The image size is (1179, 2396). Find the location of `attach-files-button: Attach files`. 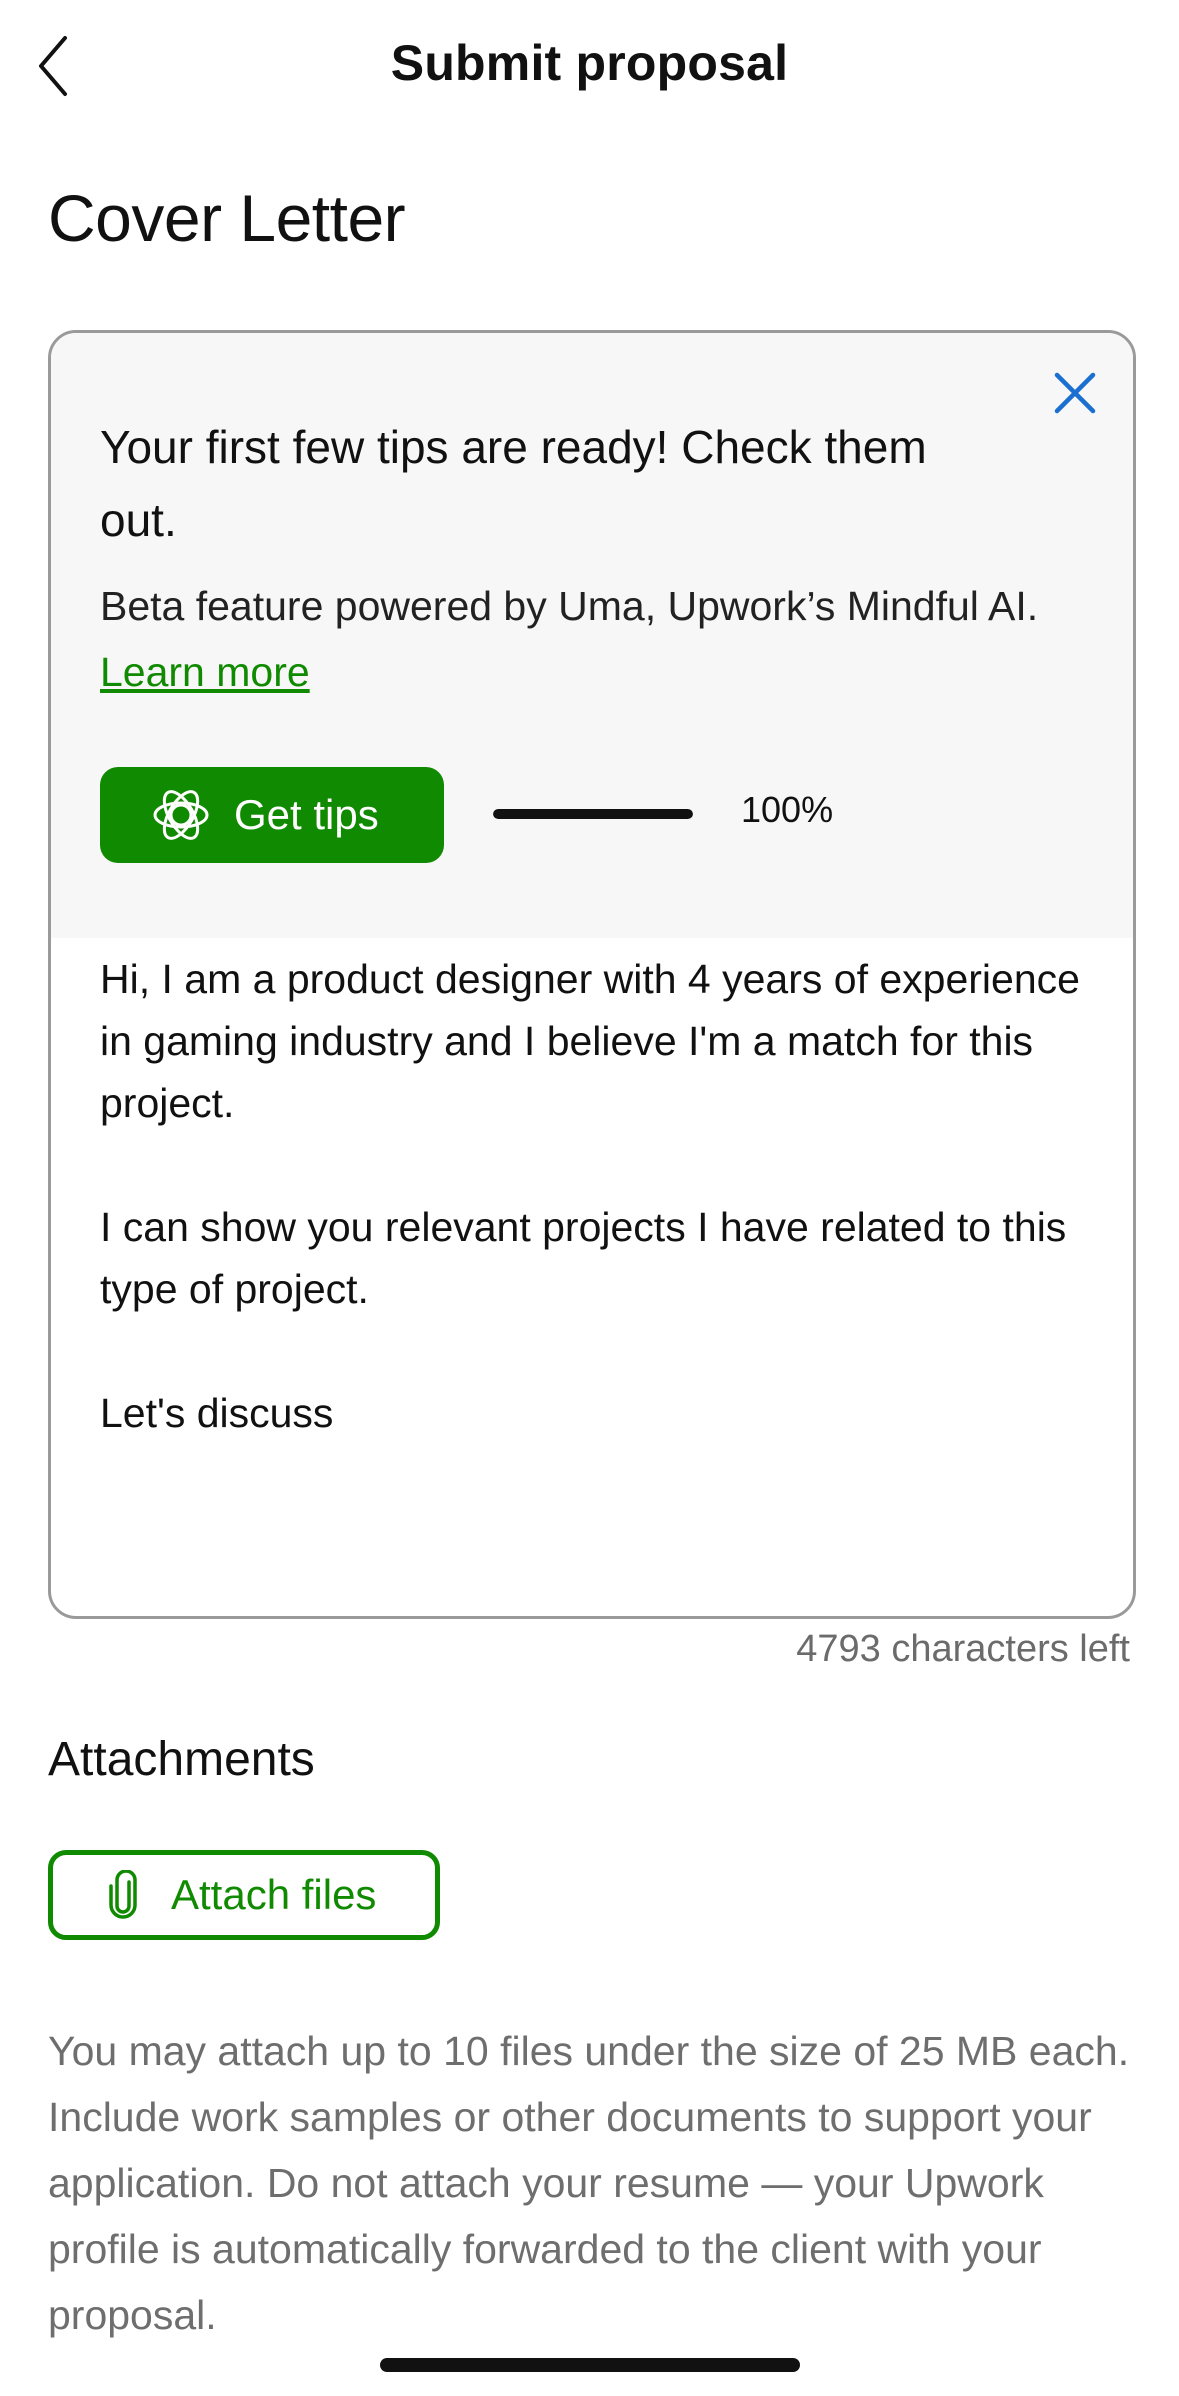

attach-files-button: Attach files is located at coordinates (244, 1895).